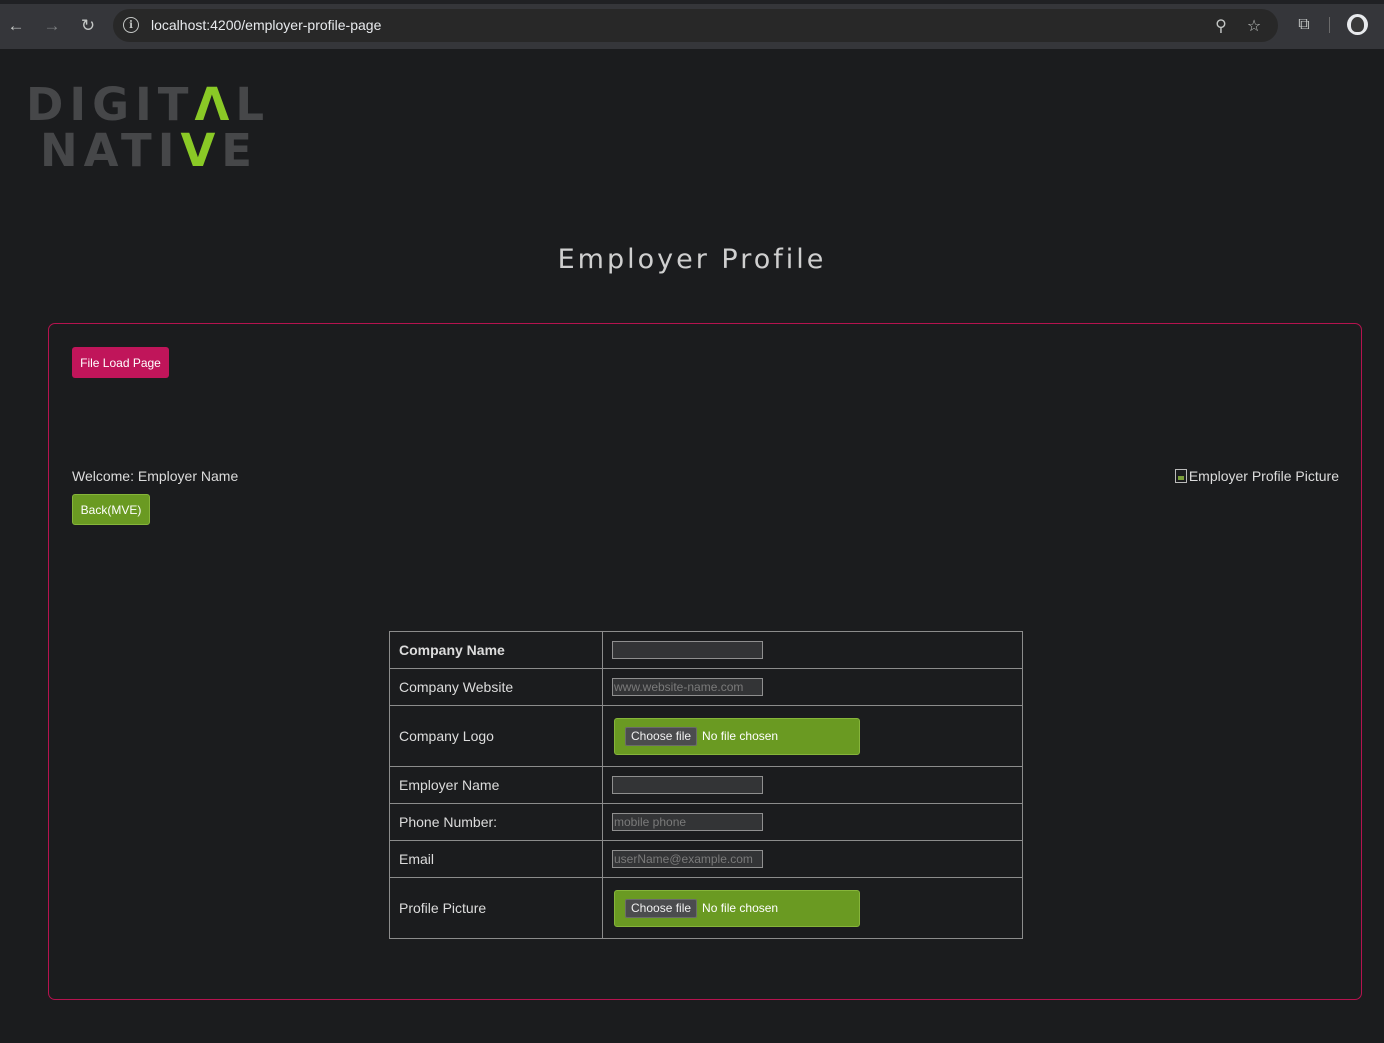 The width and height of the screenshot is (1384, 1043). I want to click on forward-arrow-icon: →, so click(52, 25).